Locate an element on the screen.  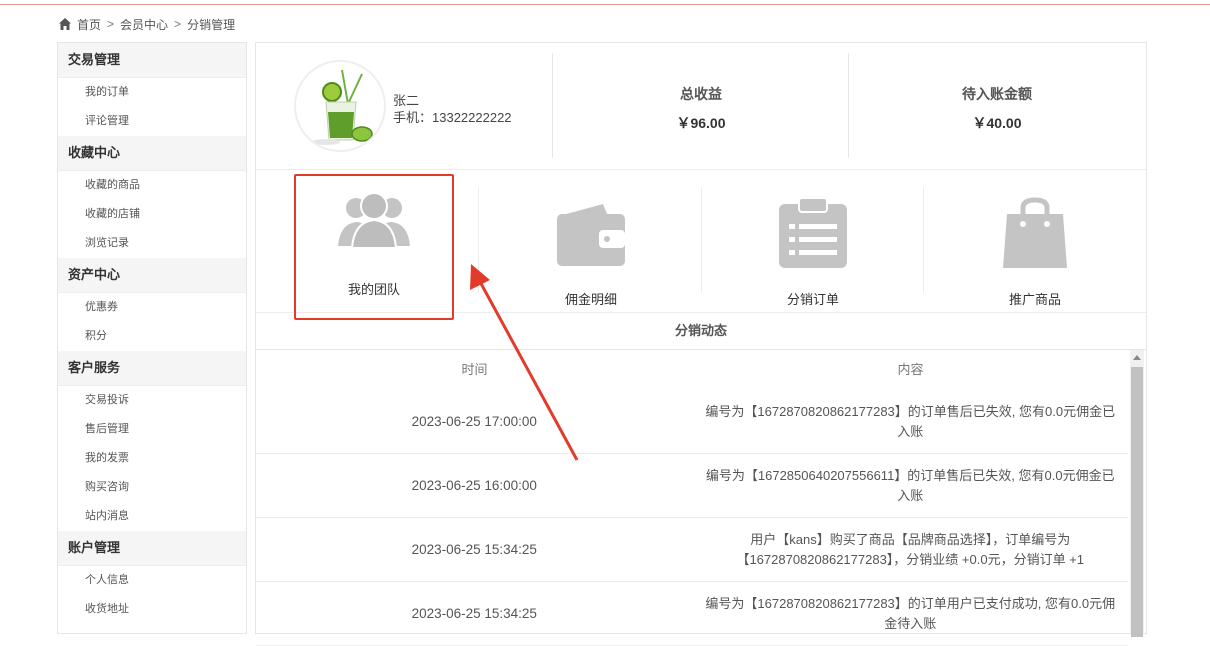
sidebar-item-aftersale: 售后管理 is located at coordinates (152, 429).